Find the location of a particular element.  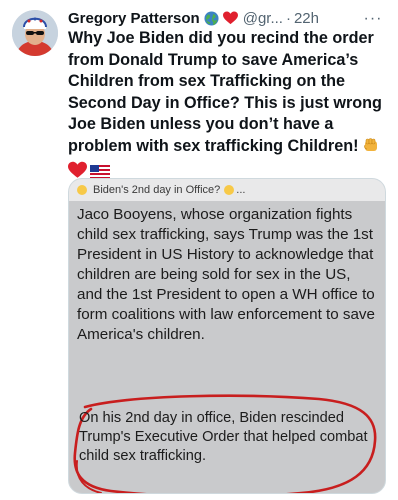

globe-icon is located at coordinates (211, 18).